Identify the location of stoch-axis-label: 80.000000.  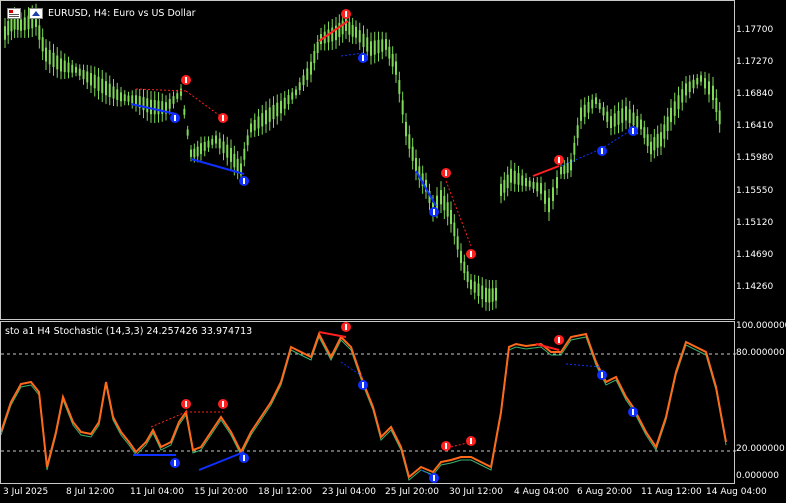
(760, 353).